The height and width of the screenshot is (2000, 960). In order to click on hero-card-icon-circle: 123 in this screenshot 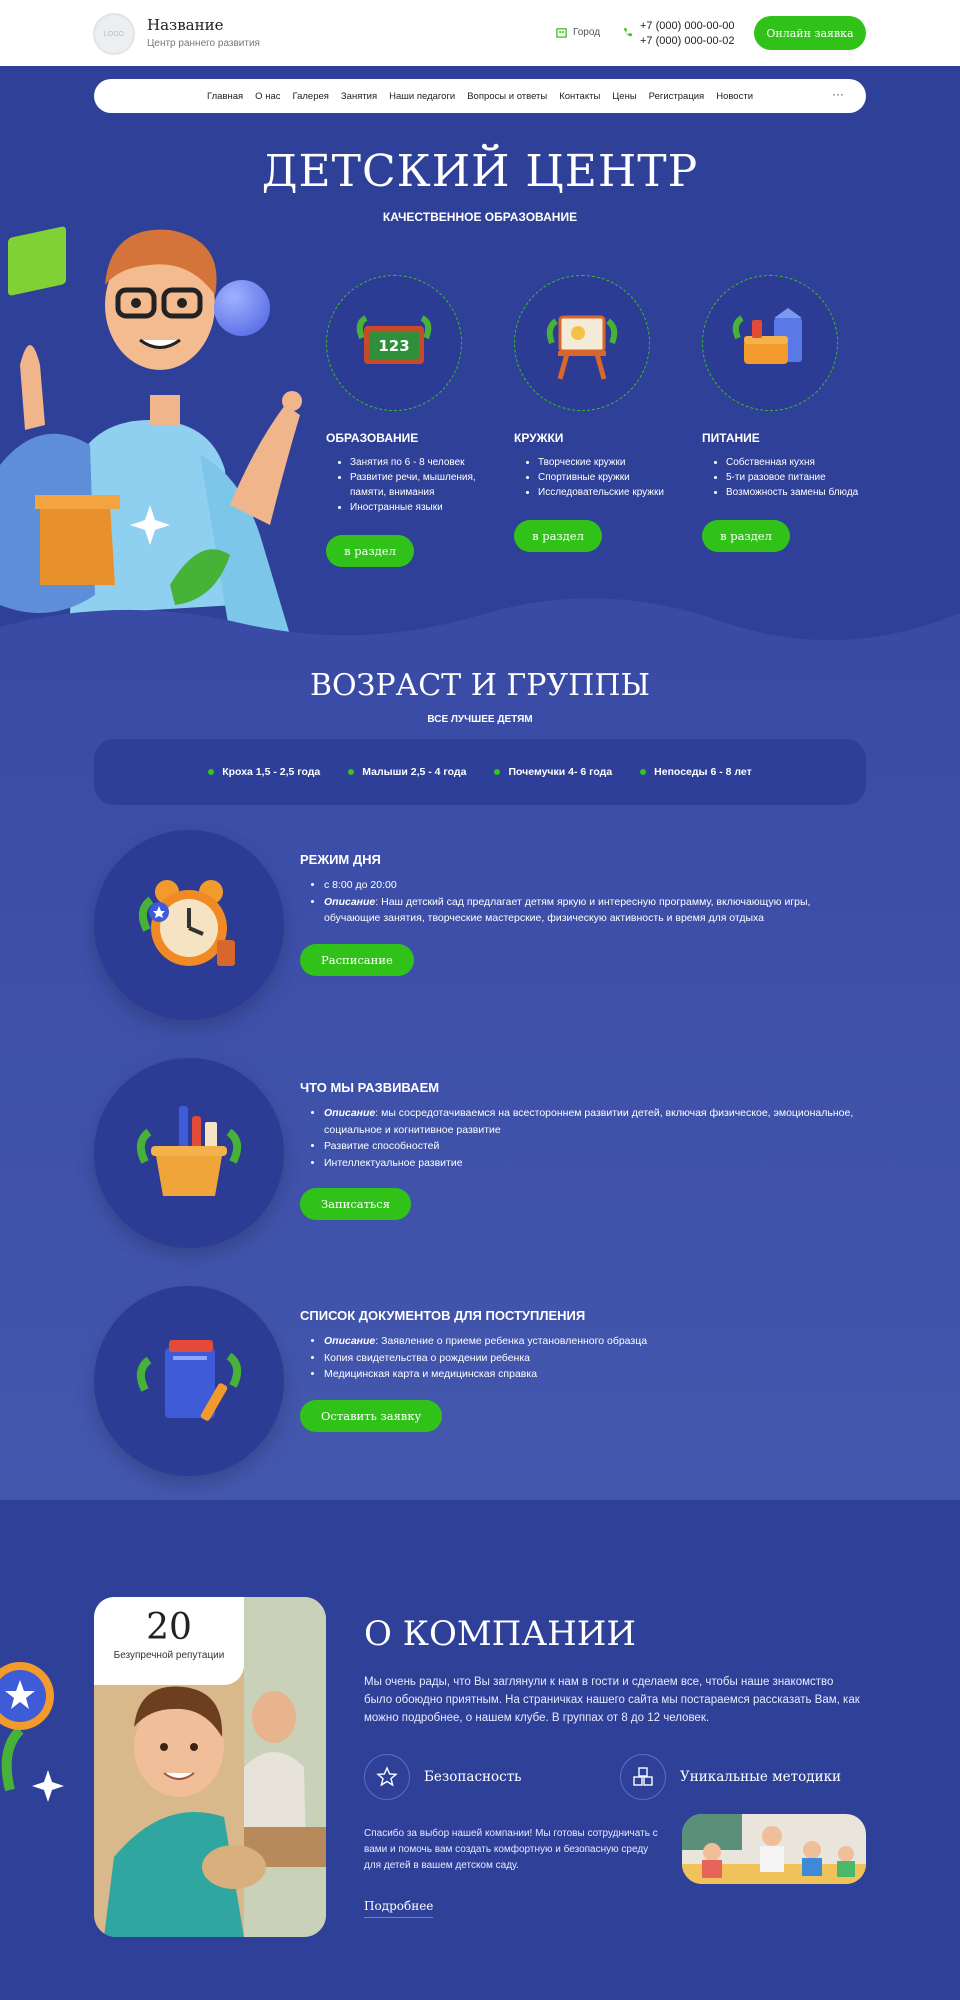, I will do `click(394, 343)`.